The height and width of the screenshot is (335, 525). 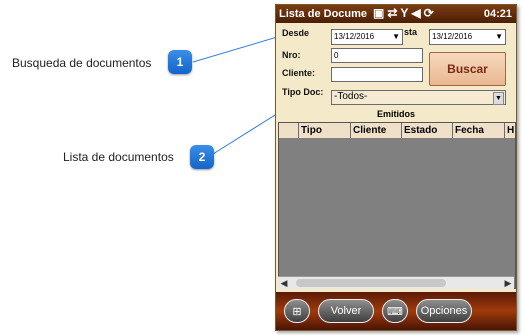 I want to click on opciones-button: Opciones, so click(x=444, y=311).